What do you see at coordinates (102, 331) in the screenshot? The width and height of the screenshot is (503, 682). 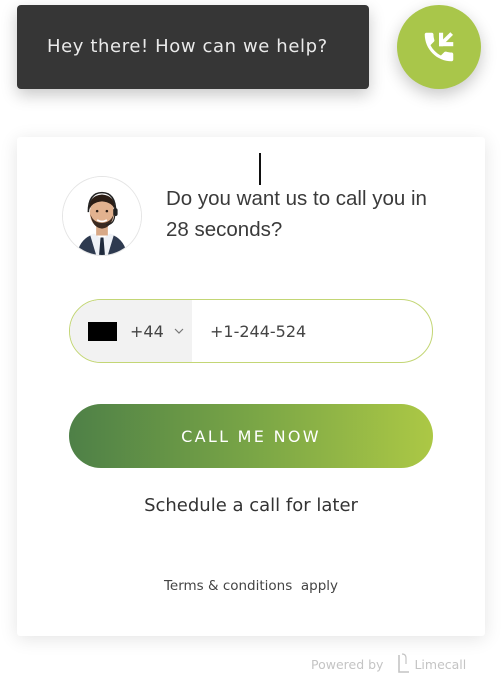 I see `country-flag` at bounding box center [102, 331].